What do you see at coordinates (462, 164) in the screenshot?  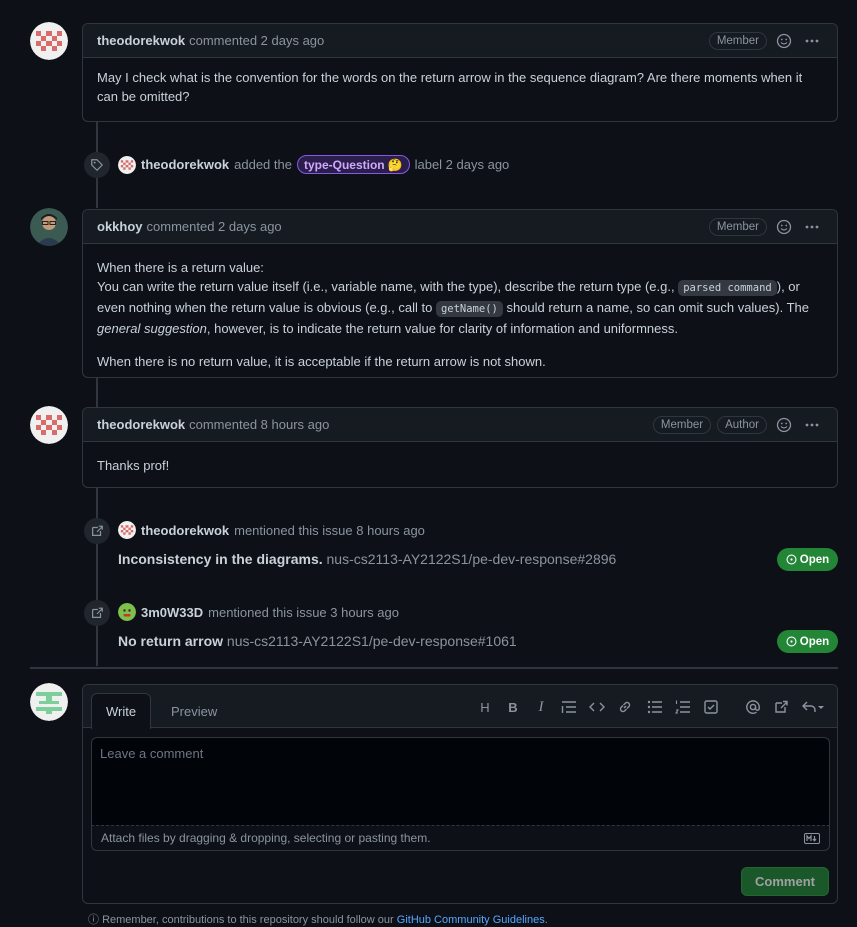 I see `event-text-post: label 2 days ago` at bounding box center [462, 164].